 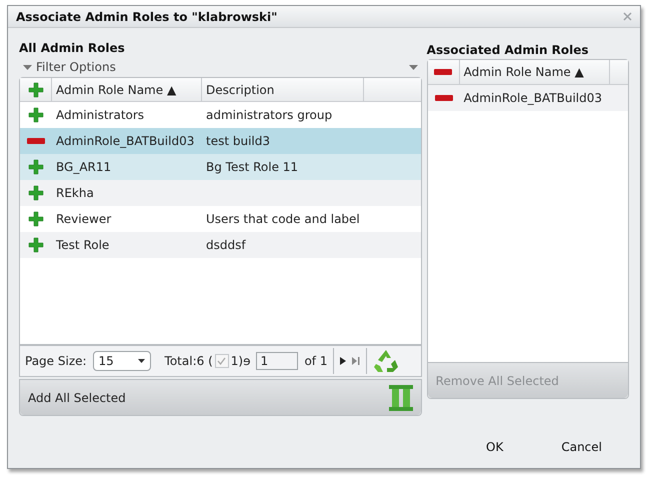 I want to click on page-count: of 1, so click(x=316, y=361).